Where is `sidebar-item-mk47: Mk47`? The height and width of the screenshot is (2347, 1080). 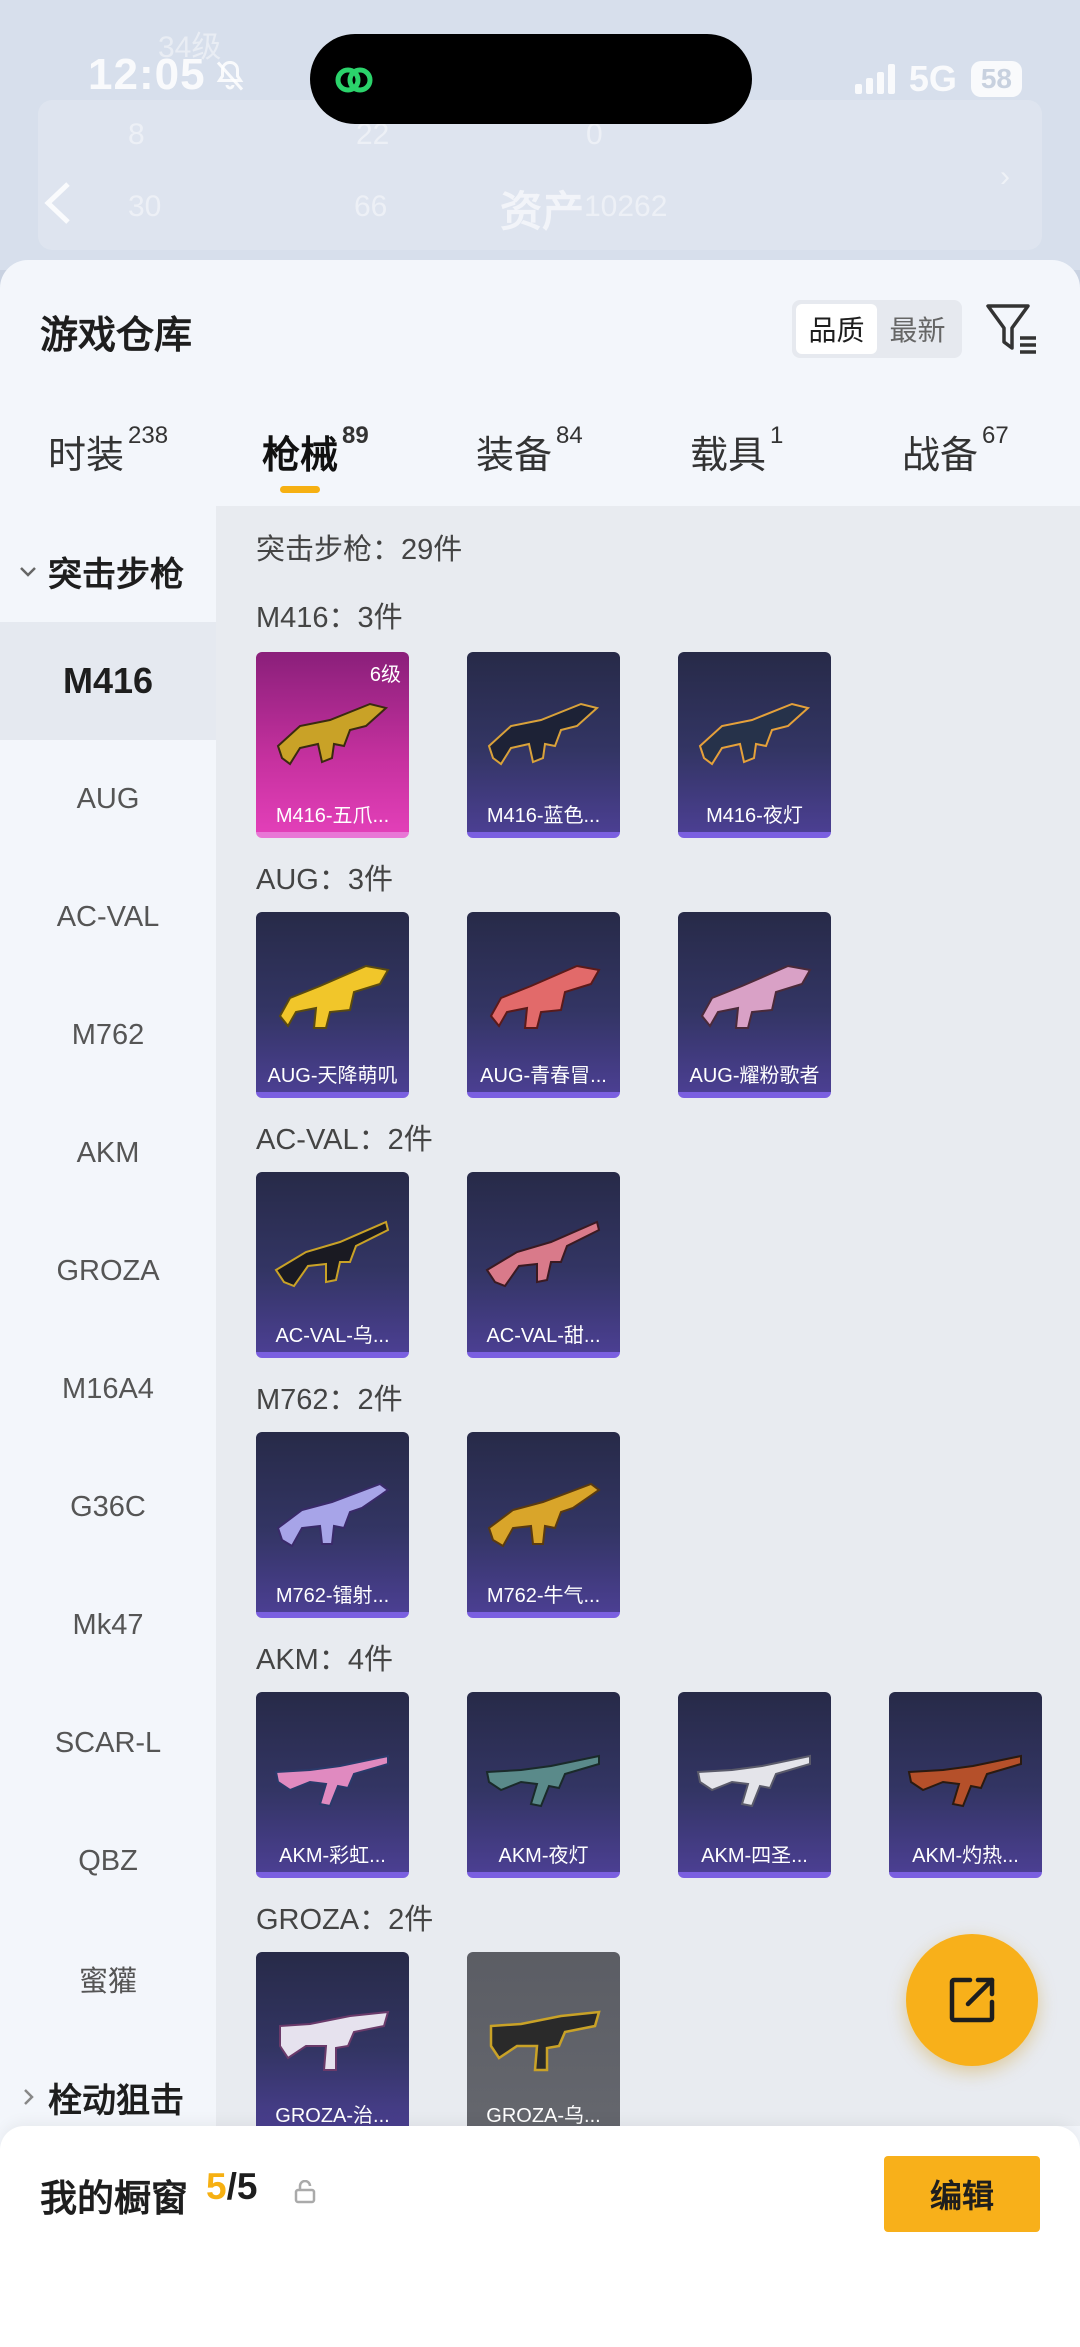 sidebar-item-mk47: Mk47 is located at coordinates (108, 1625).